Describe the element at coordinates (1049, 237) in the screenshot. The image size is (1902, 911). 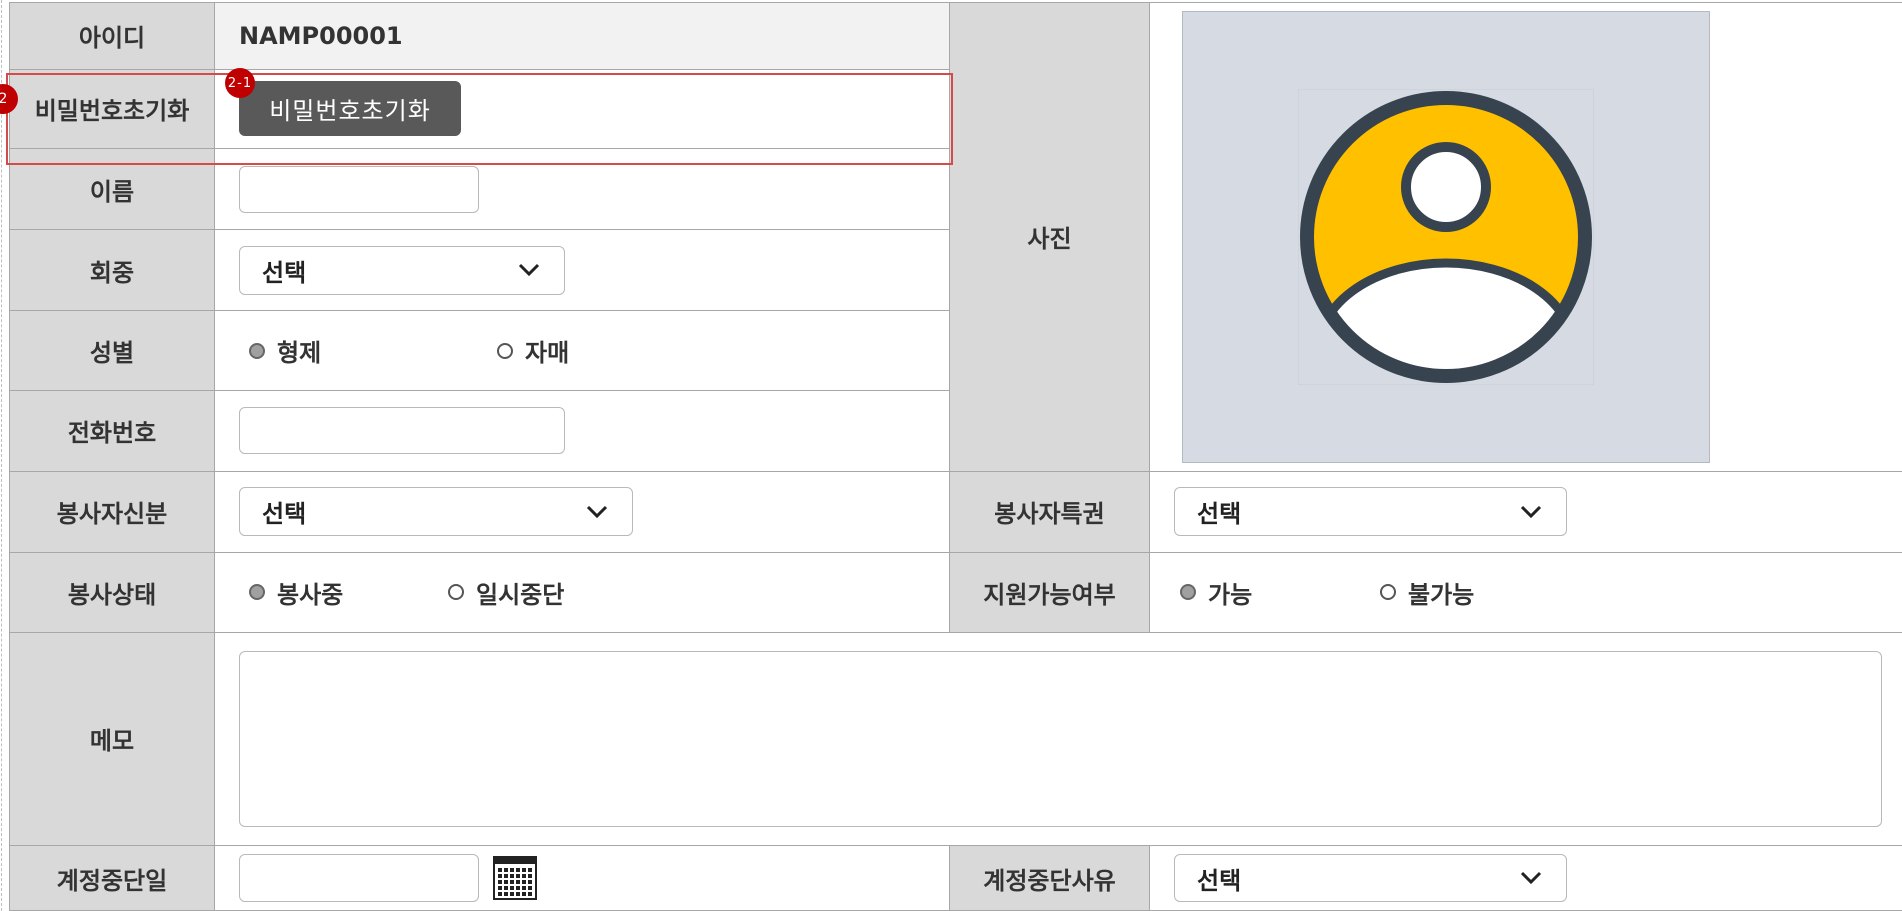
I see `photo-label: 사진` at that location.